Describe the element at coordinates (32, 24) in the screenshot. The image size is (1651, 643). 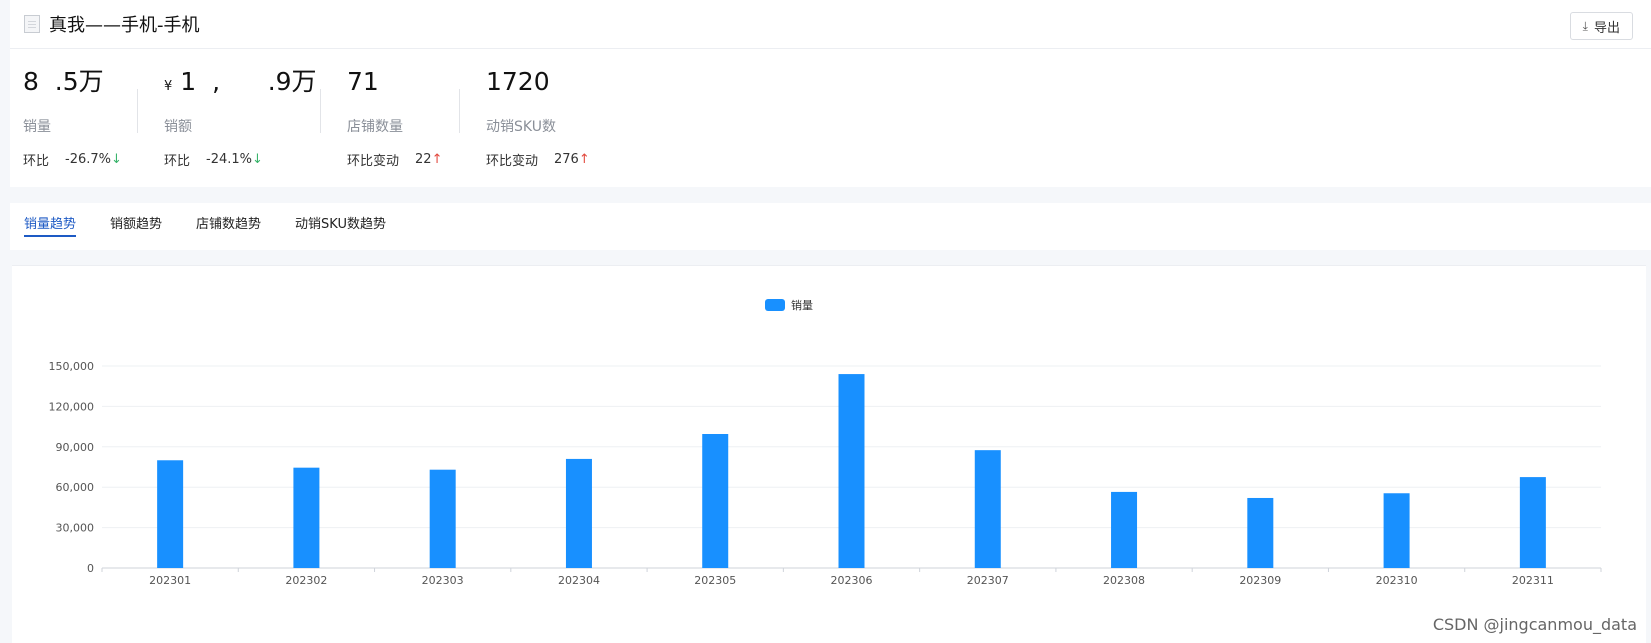
I see `document-icon` at that location.